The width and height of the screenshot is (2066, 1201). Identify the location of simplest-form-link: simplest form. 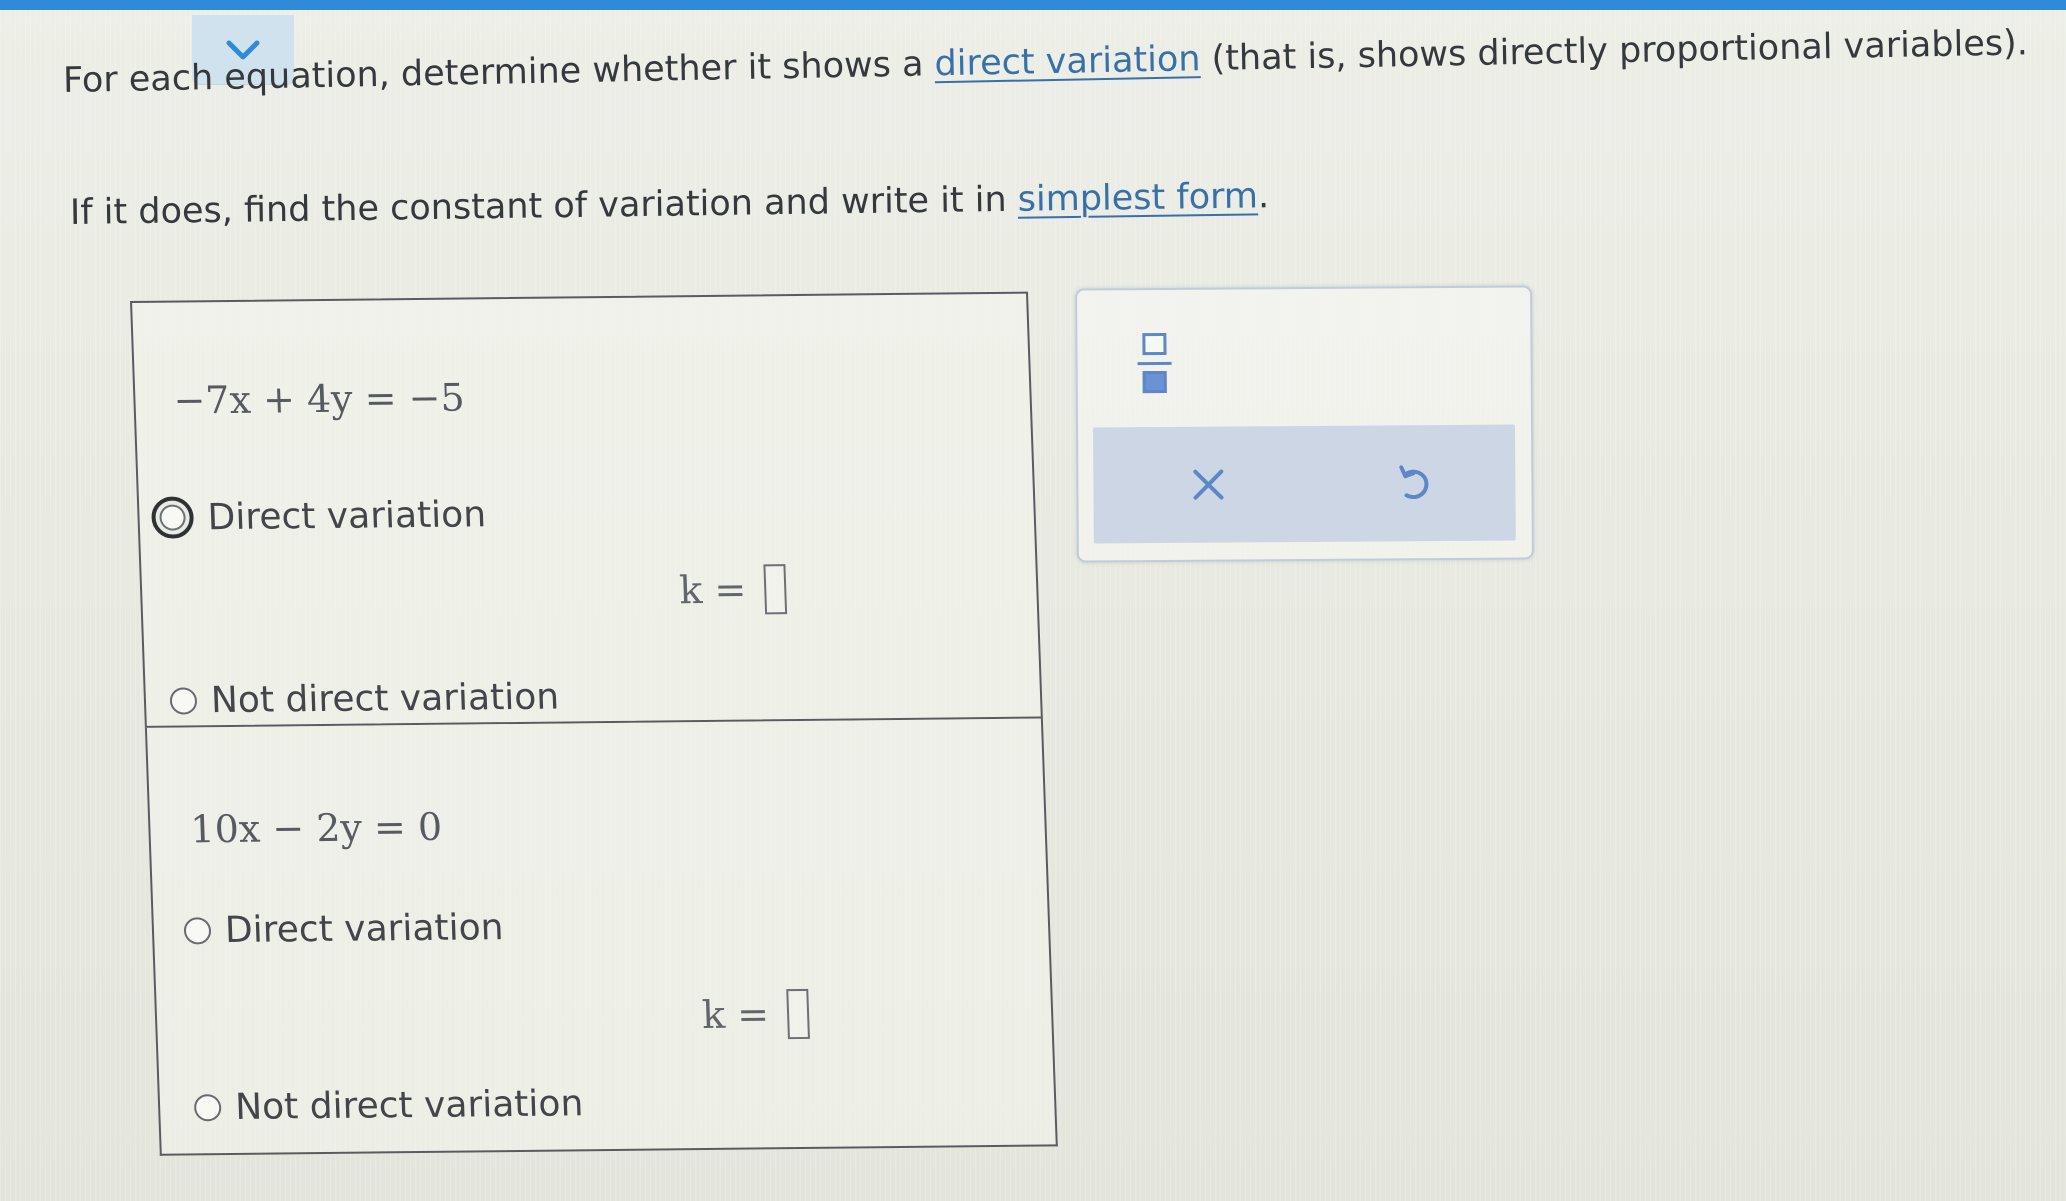
(1137, 197).